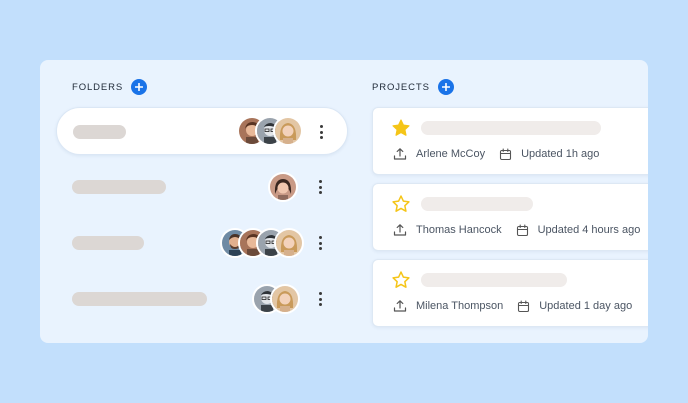 The width and height of the screenshot is (688, 403). I want to click on project-owner: Thomas Hancock, so click(459, 230).